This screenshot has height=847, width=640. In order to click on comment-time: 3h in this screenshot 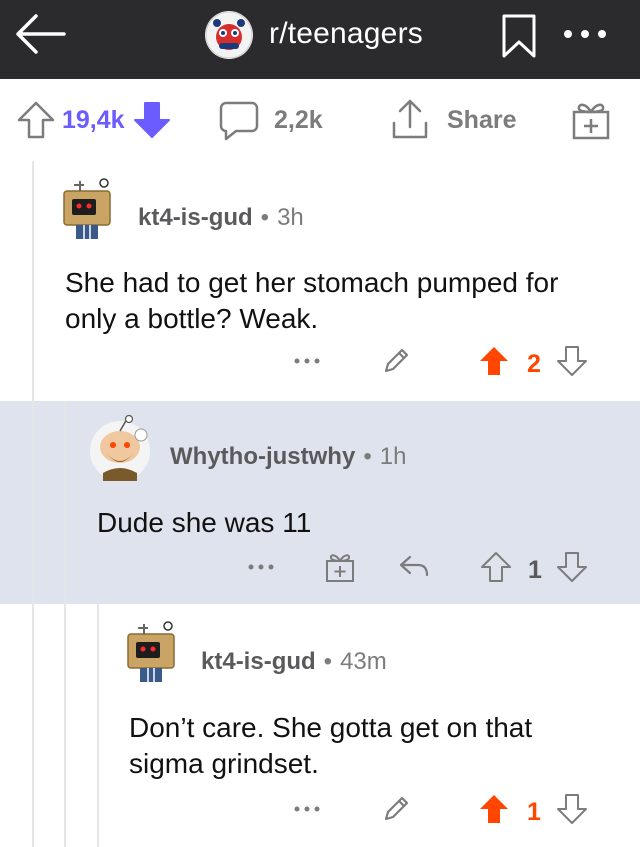, I will do `click(290, 217)`.